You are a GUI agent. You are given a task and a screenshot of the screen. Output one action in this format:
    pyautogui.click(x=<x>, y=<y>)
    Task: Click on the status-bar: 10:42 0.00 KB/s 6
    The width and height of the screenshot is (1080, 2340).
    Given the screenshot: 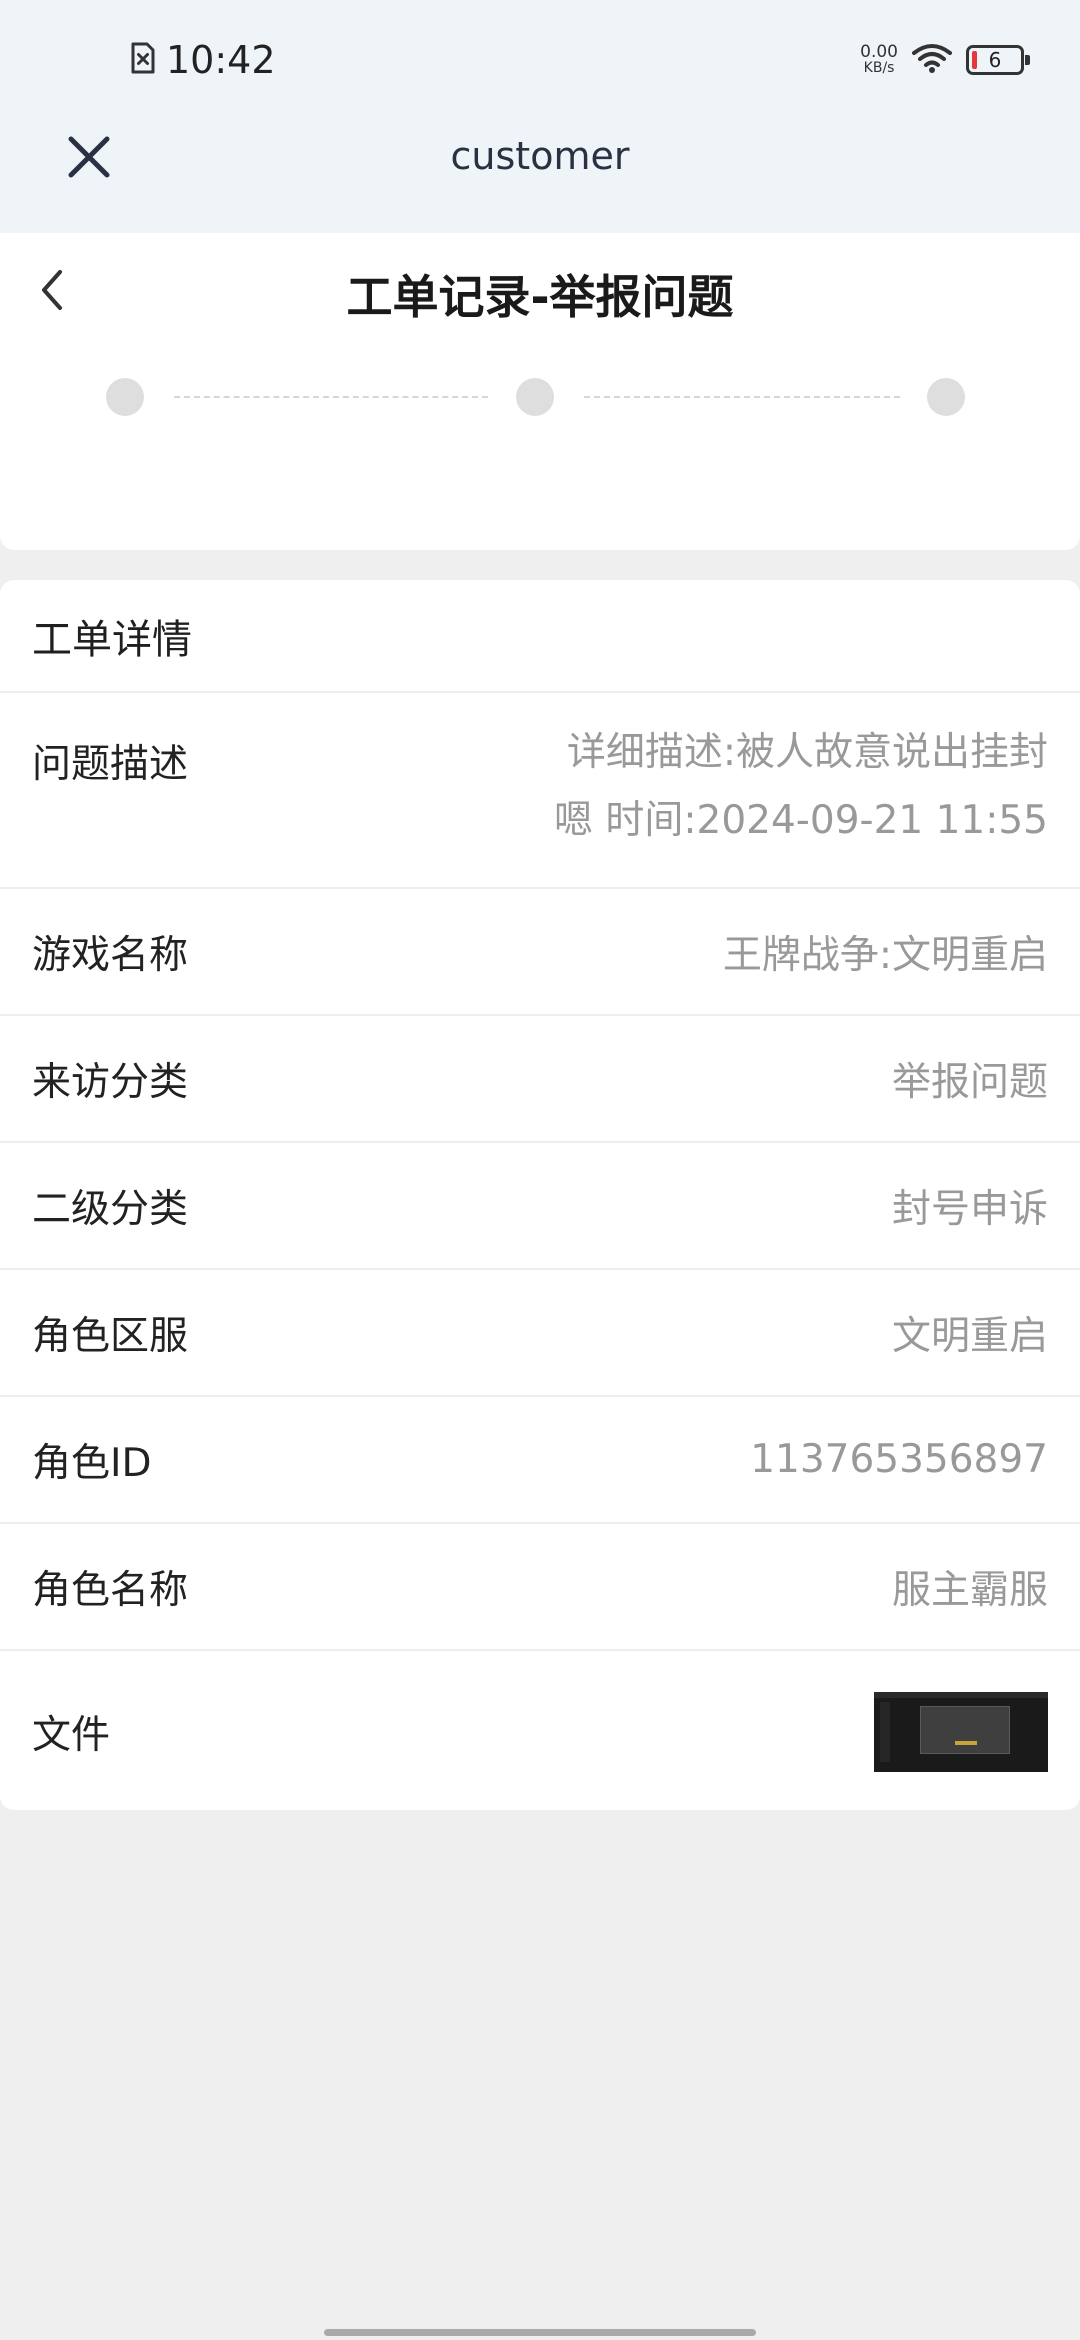 What is the action you would take?
    pyautogui.click(x=540, y=60)
    